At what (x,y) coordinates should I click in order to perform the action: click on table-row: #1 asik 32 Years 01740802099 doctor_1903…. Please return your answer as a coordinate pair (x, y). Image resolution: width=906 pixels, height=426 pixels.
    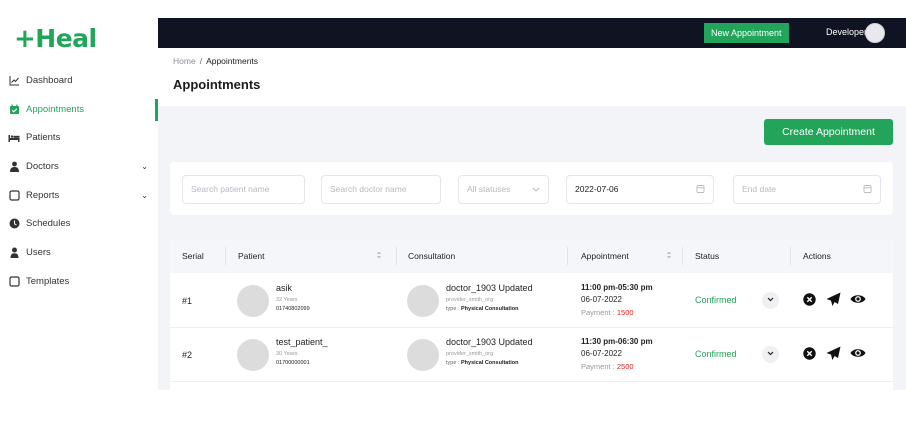
    Looking at the image, I should click on (531, 301).